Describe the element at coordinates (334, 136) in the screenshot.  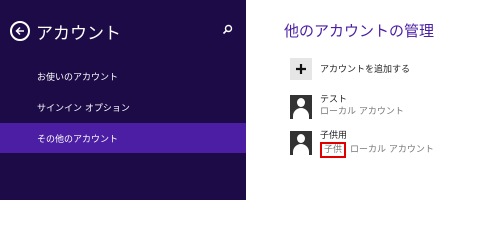
I see `account-name: 子供用` at that location.